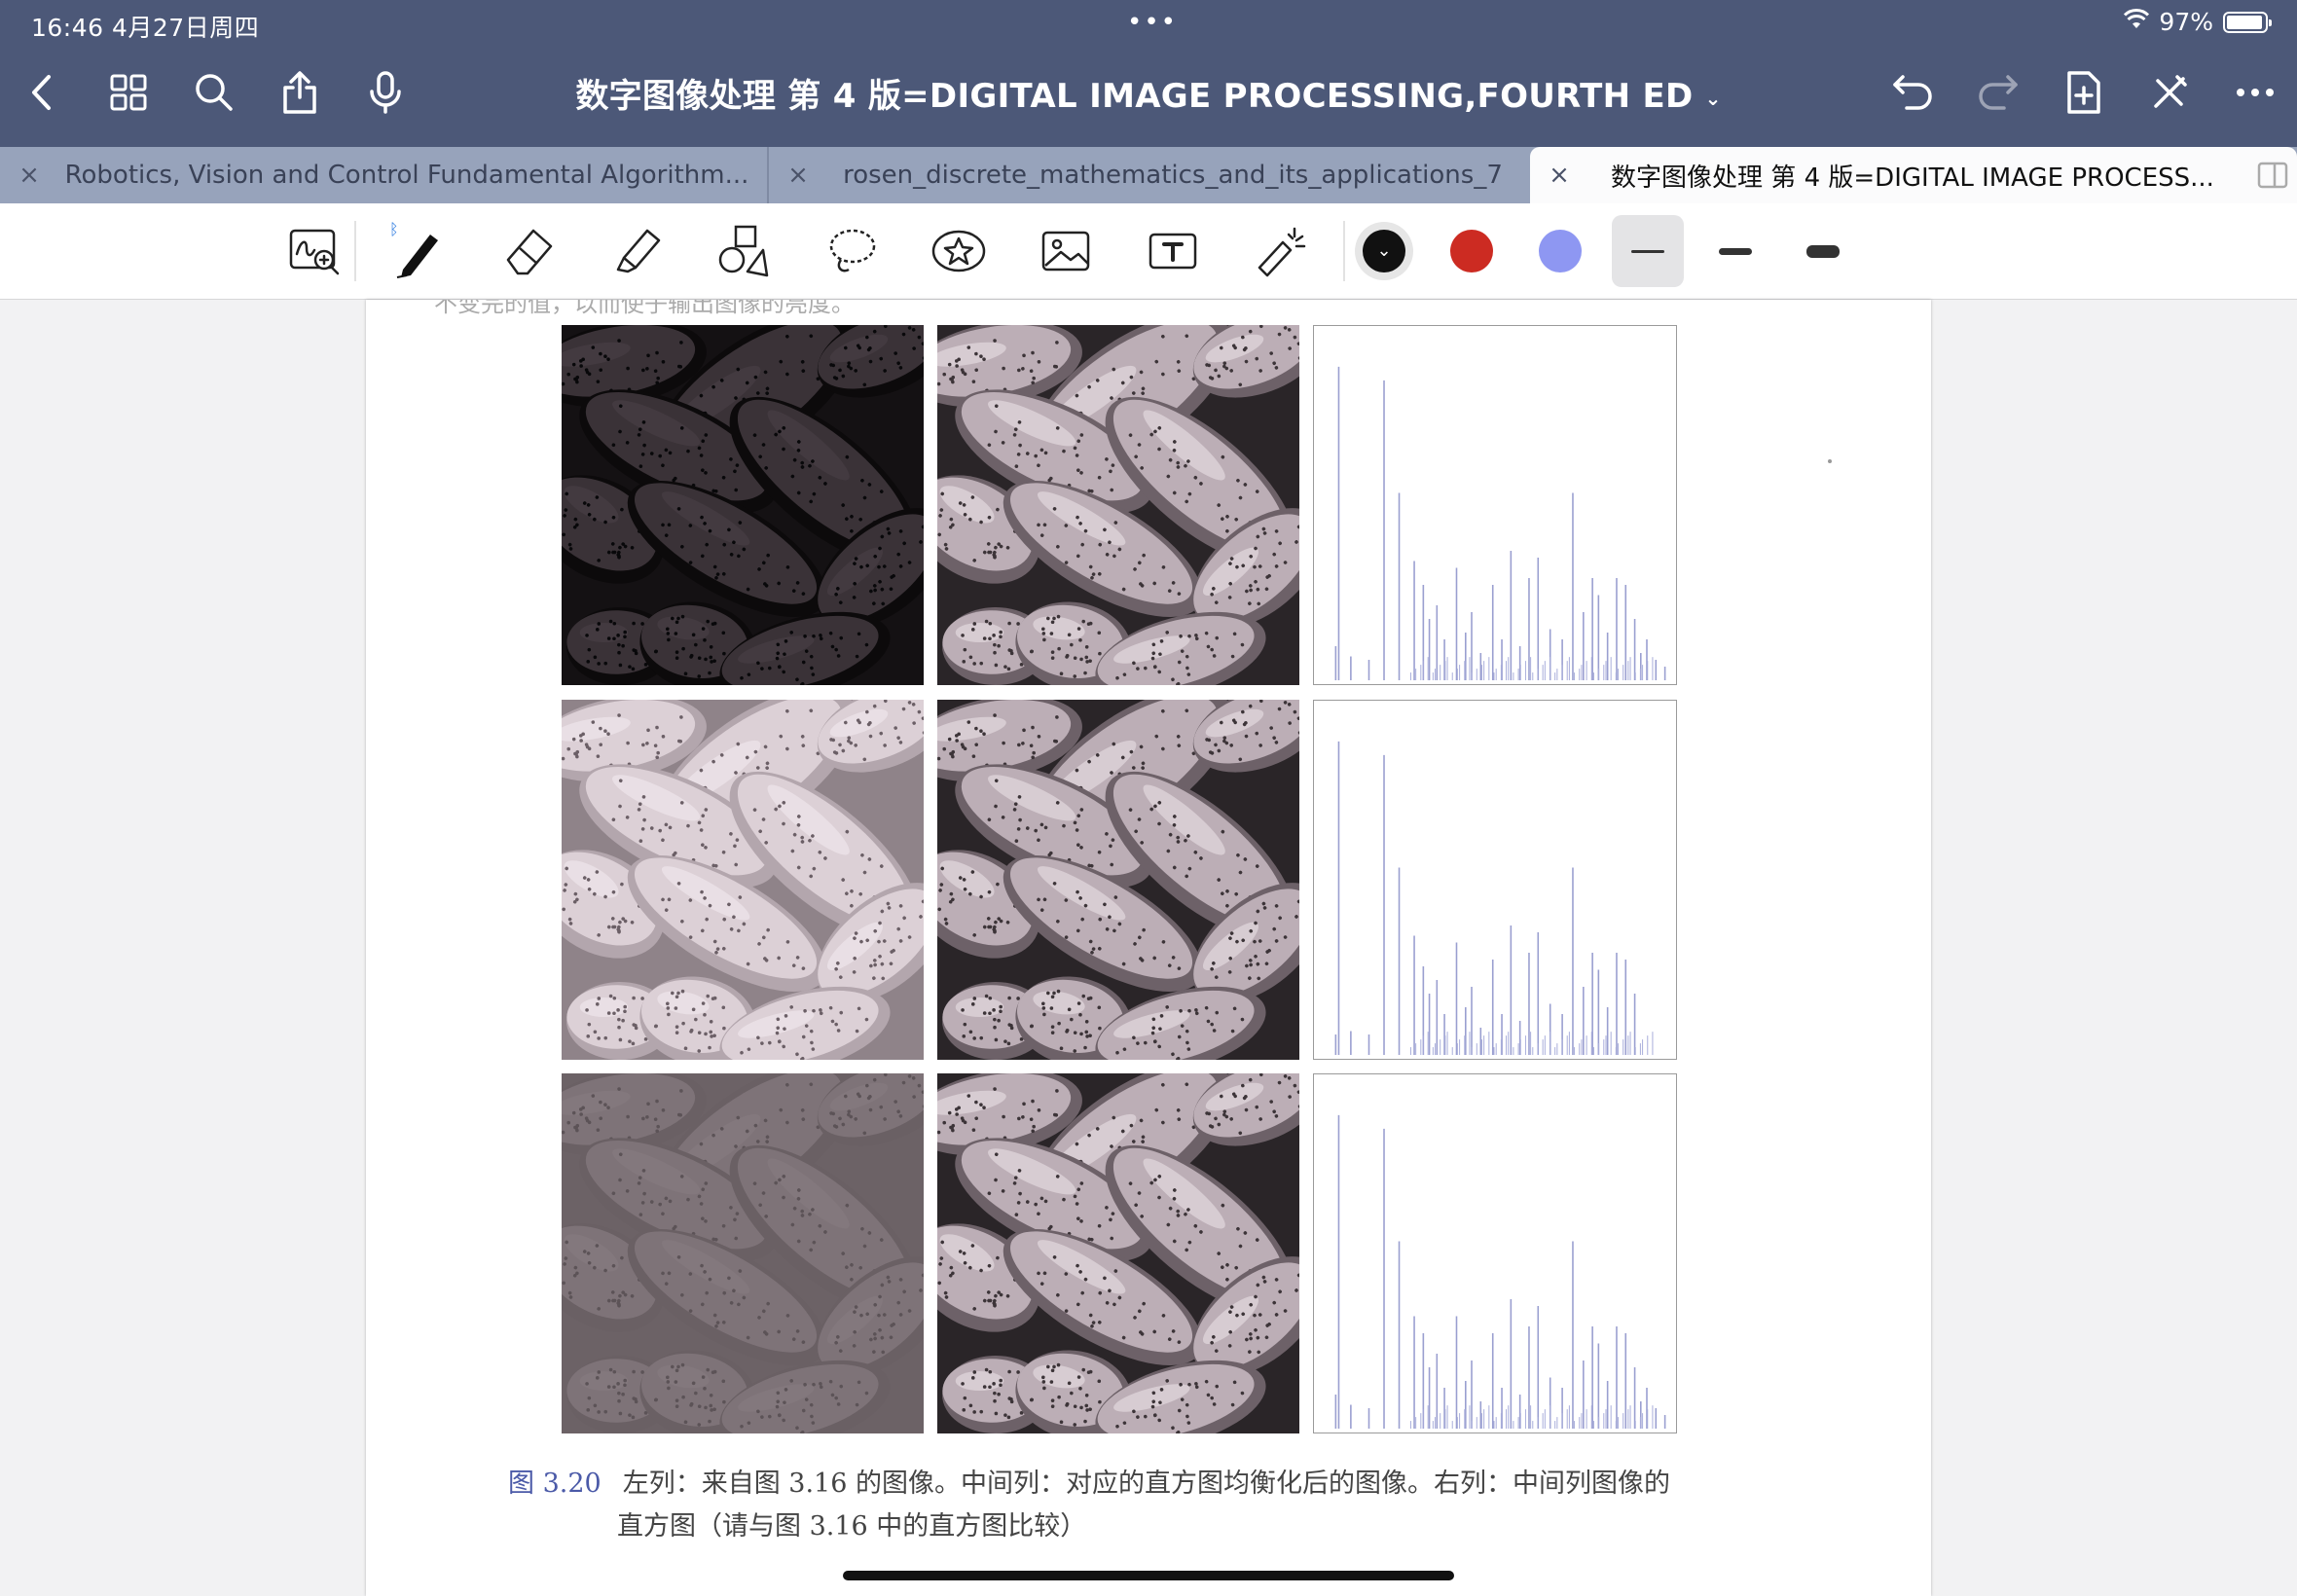 The width and height of the screenshot is (2297, 1596). I want to click on histogram-light, so click(1495, 880).